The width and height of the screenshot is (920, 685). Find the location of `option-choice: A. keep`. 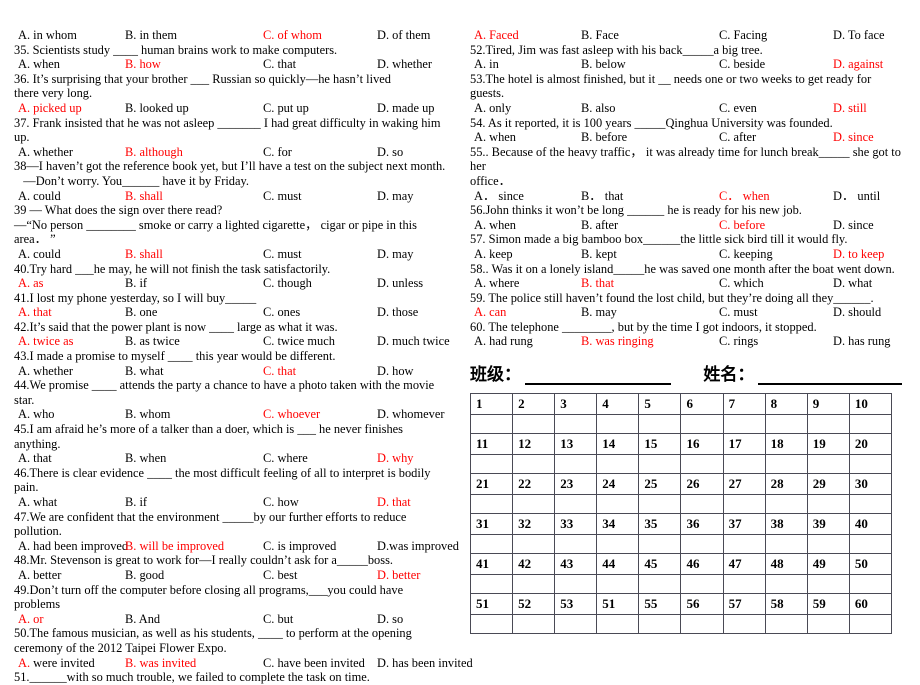

option-choice: A. keep is located at coordinates (493, 254).